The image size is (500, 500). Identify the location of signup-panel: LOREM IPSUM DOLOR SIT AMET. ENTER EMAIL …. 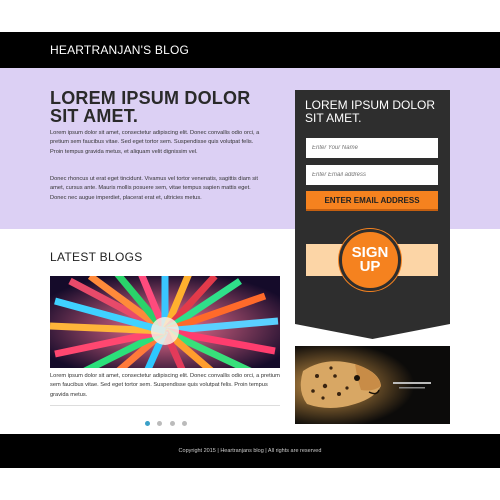
(372, 200).